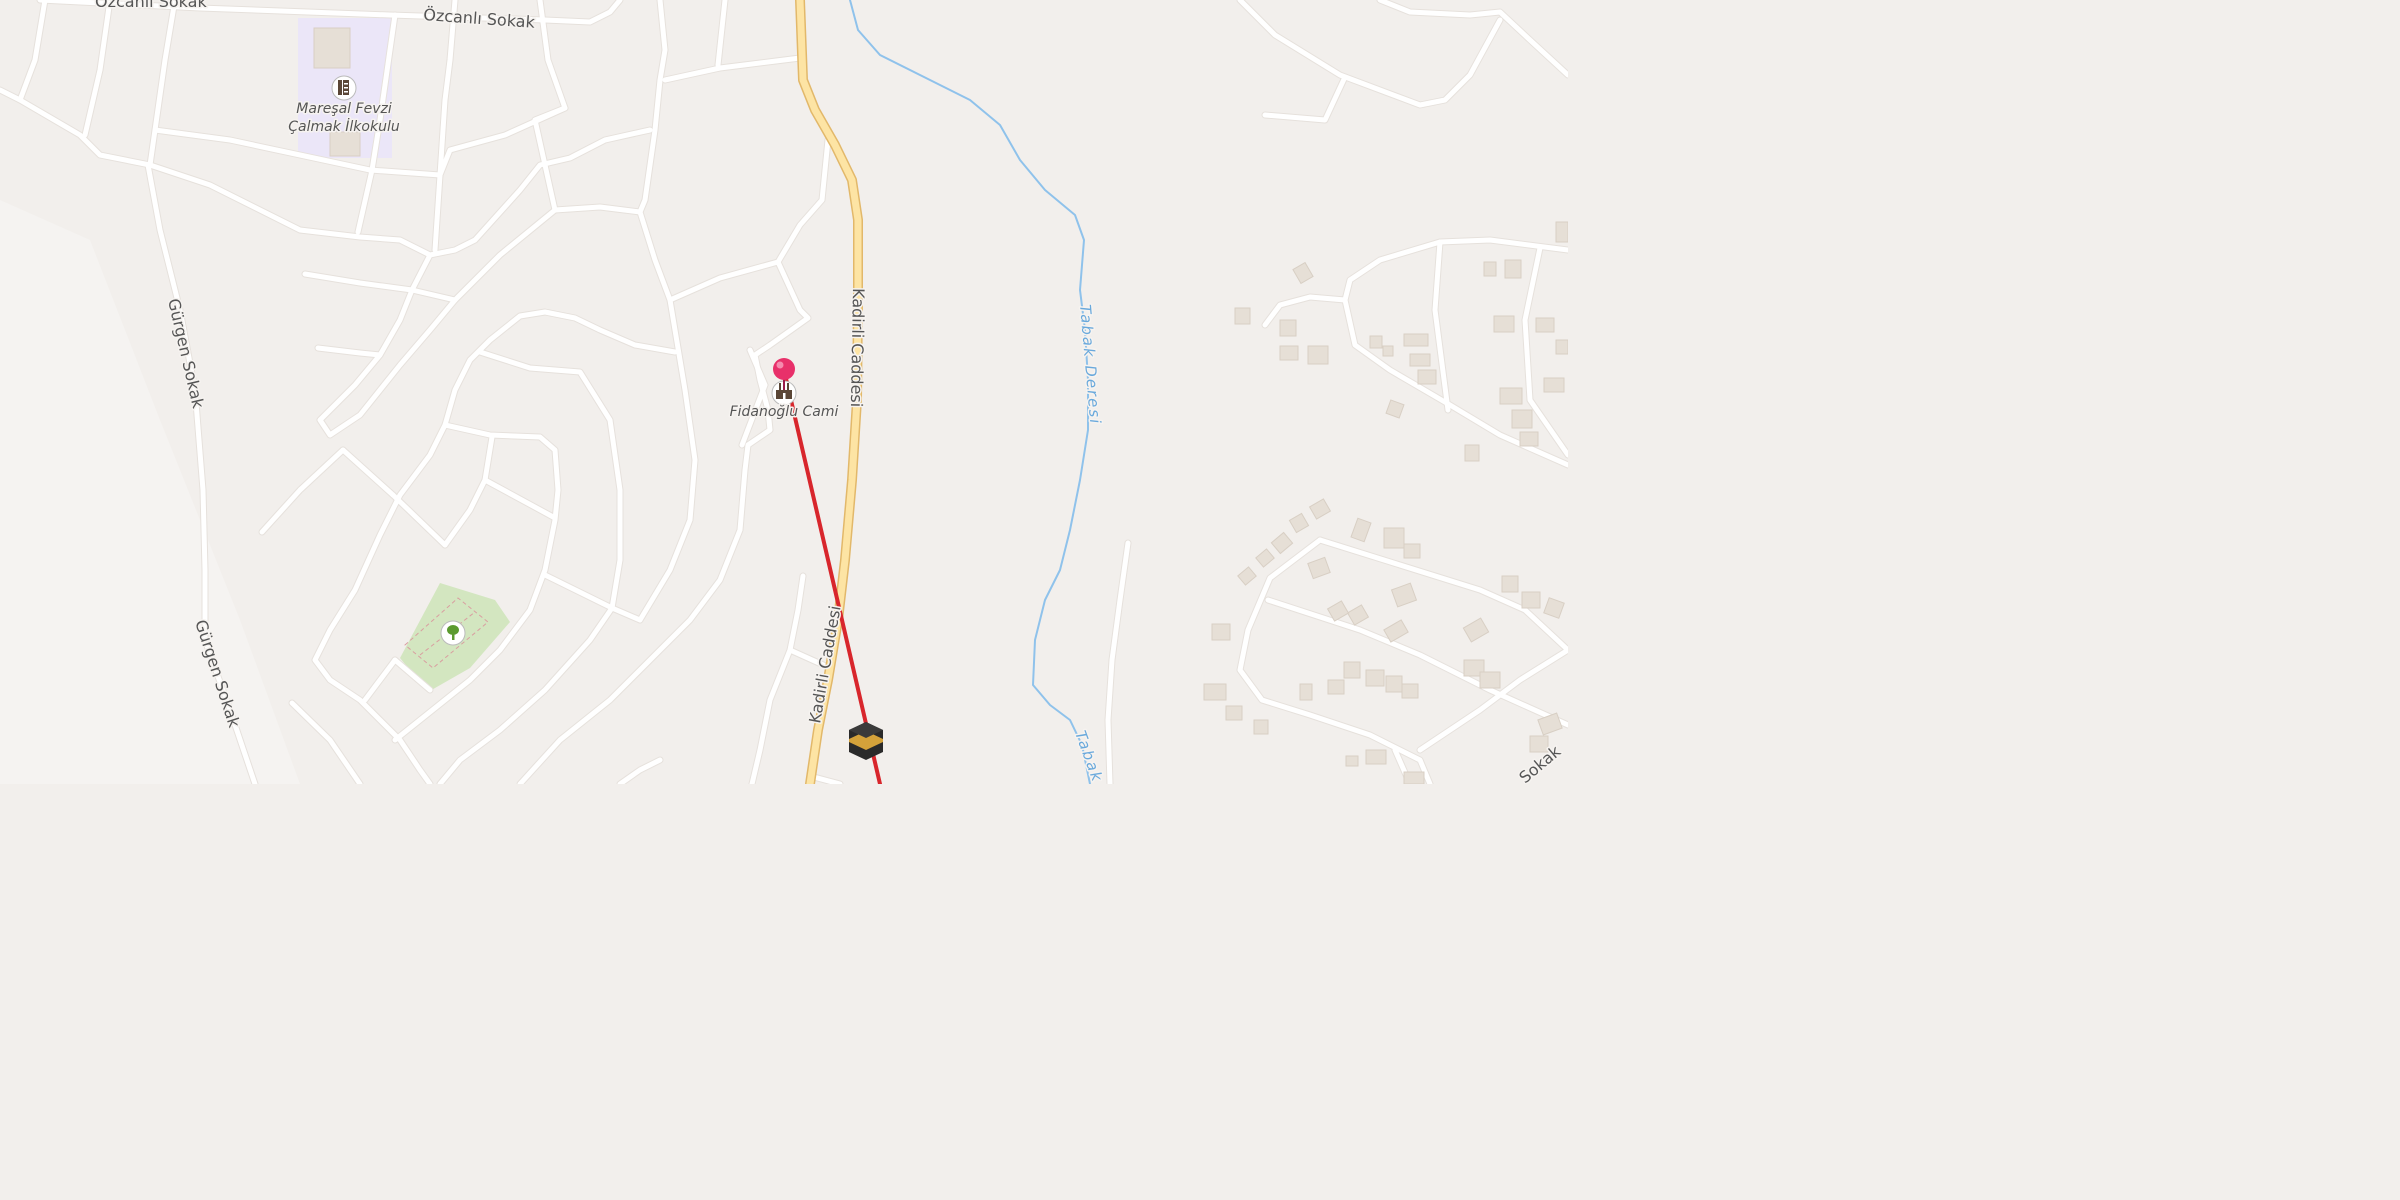 The width and height of the screenshot is (2400, 1200). Describe the element at coordinates (832, 576) in the screenshot. I see `qibla-direction-line` at that location.